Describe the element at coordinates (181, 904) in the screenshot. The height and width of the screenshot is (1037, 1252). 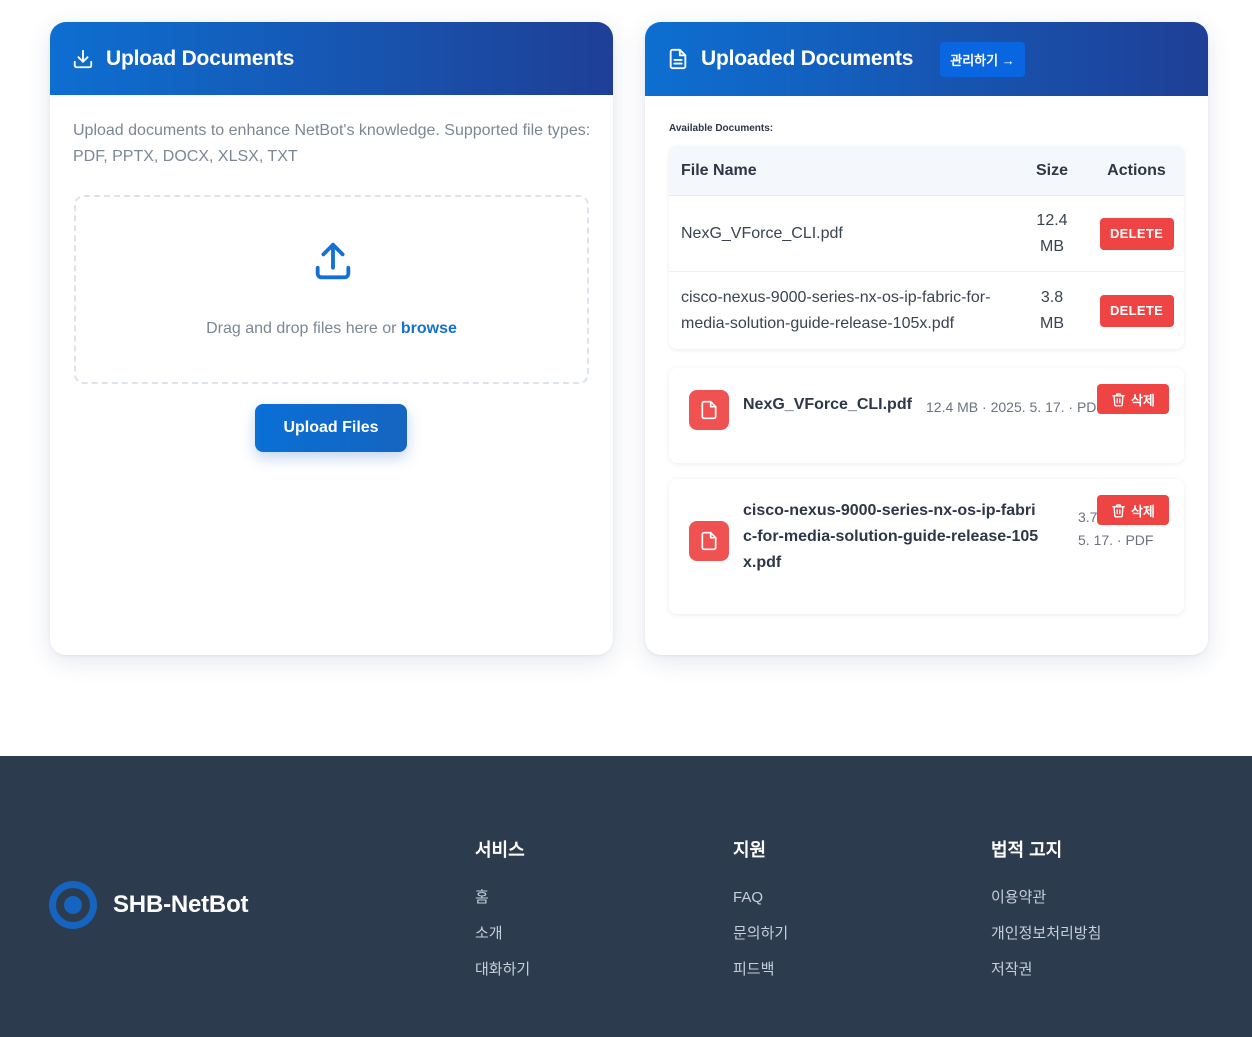
I see `brand-name: SHB-NetBot` at that location.